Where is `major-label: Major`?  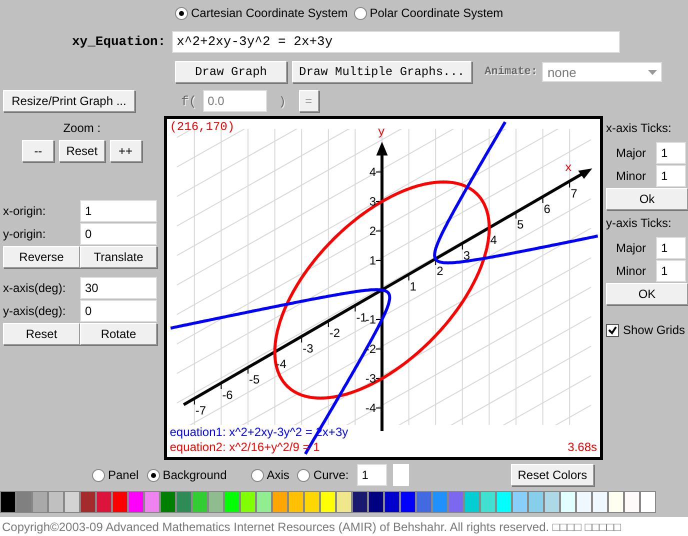 major-label: Major is located at coordinates (632, 153).